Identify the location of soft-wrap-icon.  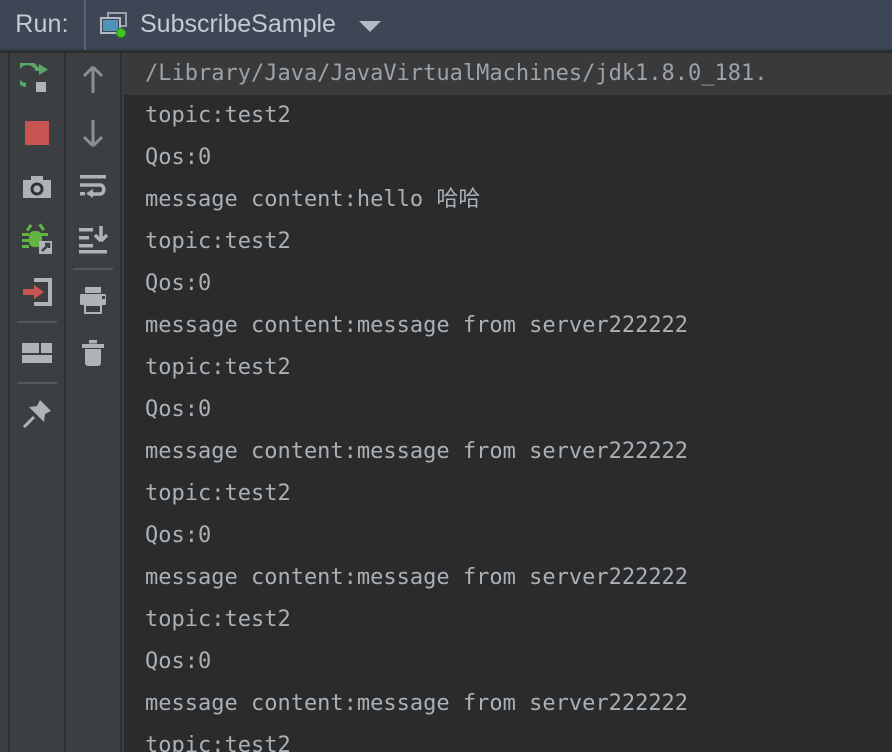
(93, 186).